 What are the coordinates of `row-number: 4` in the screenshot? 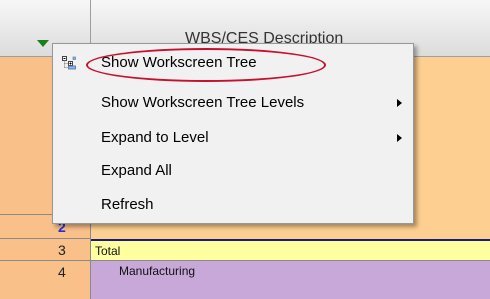 It's located at (62, 272).